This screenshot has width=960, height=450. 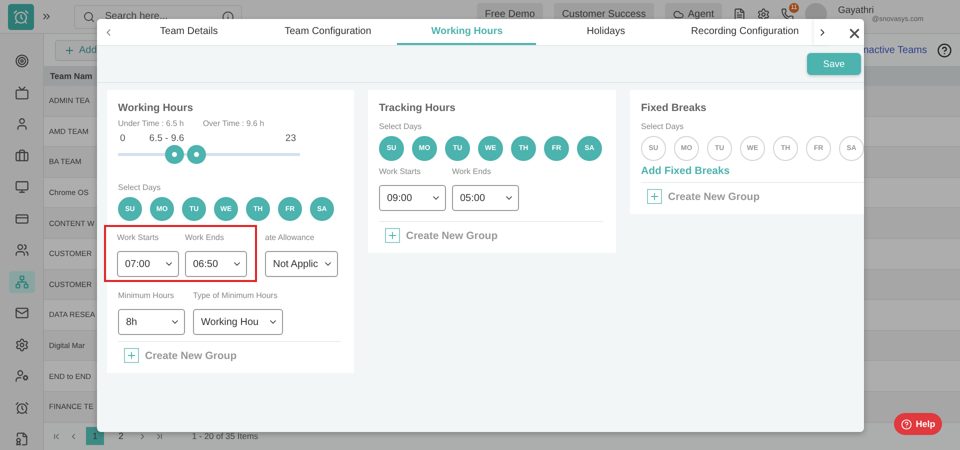 What do you see at coordinates (399, 198) in the screenshot?
I see `dropdown-value: 09:00` at bounding box center [399, 198].